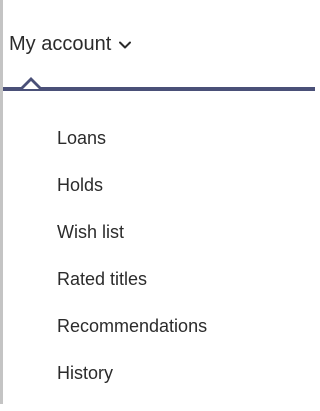  I want to click on chevron-down-icon, so click(125, 44).